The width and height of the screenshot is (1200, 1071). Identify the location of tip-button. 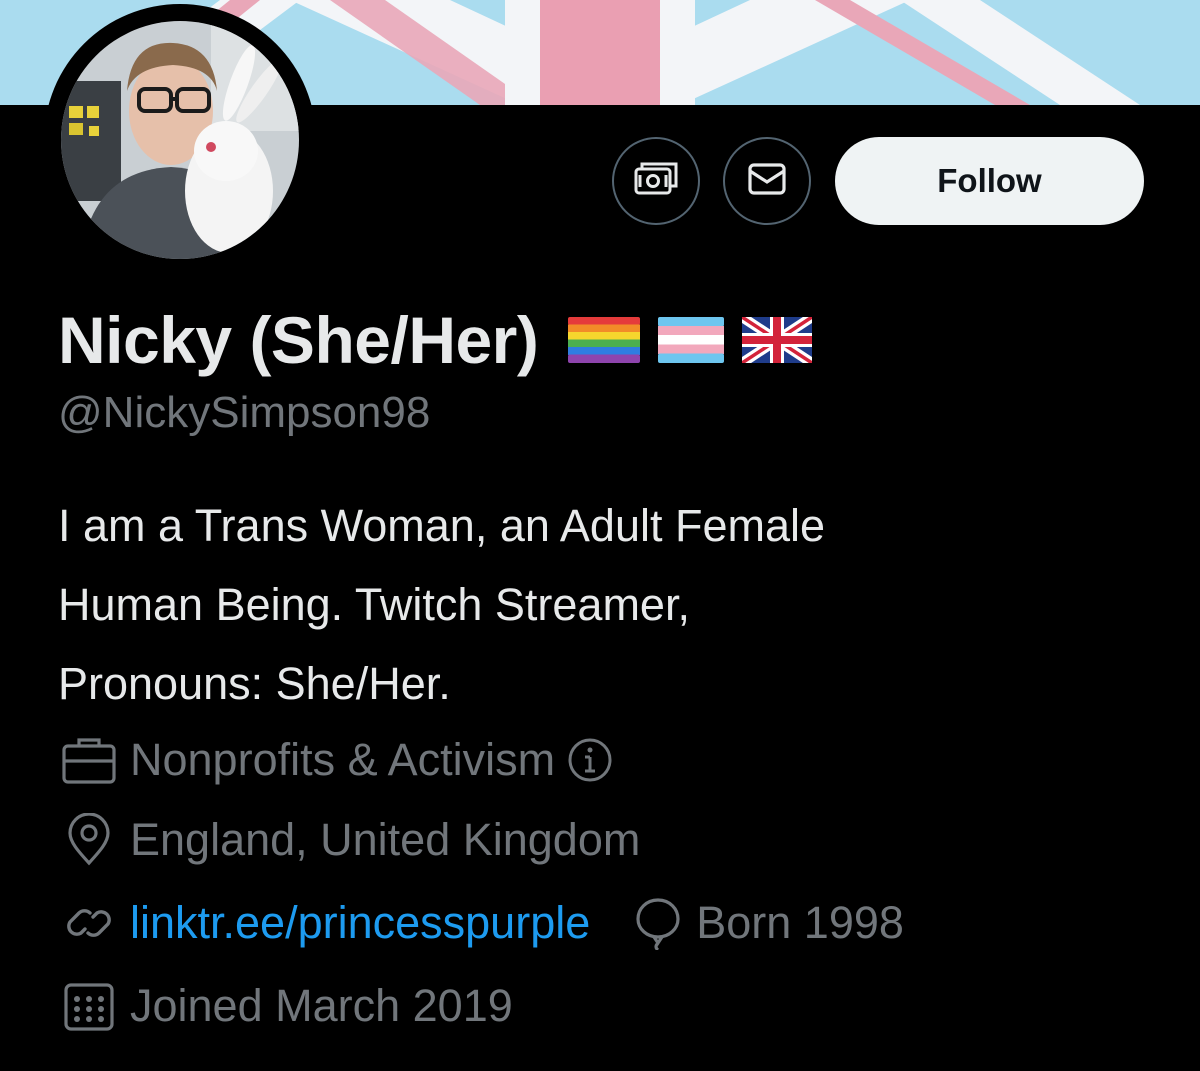
(656, 181).